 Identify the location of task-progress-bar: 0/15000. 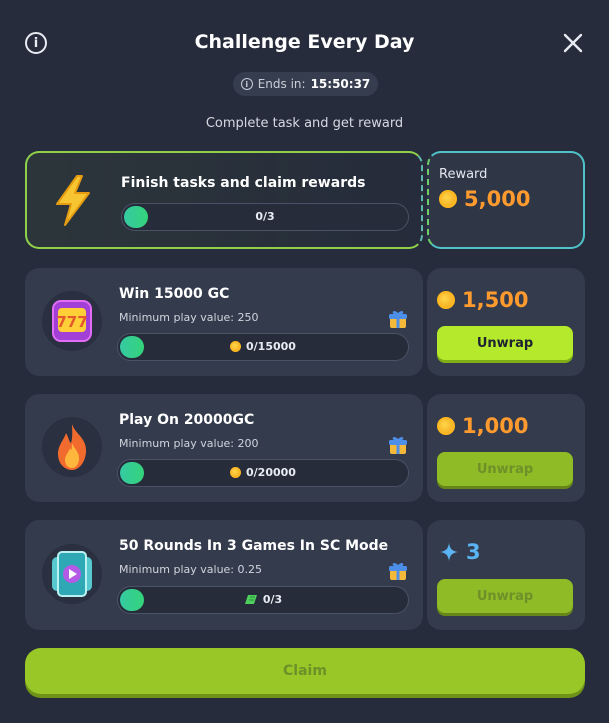
(263, 347).